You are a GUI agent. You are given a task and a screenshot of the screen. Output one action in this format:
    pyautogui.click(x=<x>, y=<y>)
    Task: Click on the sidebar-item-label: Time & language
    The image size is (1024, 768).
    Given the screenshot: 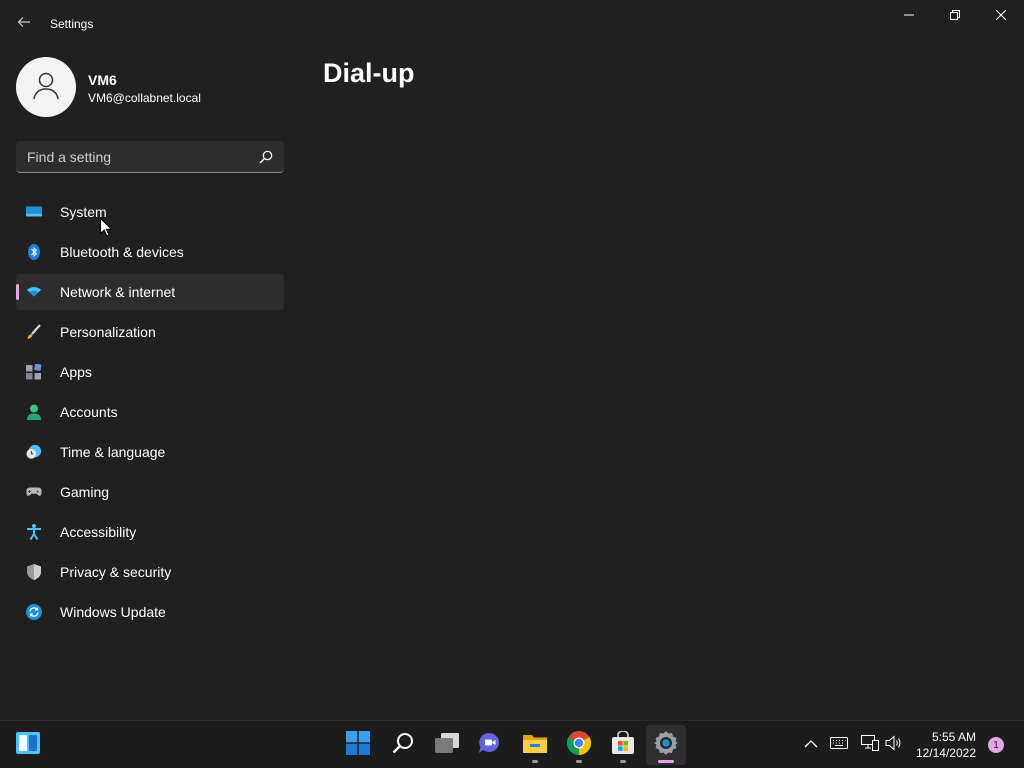 What is the action you would take?
    pyautogui.click(x=113, y=452)
    